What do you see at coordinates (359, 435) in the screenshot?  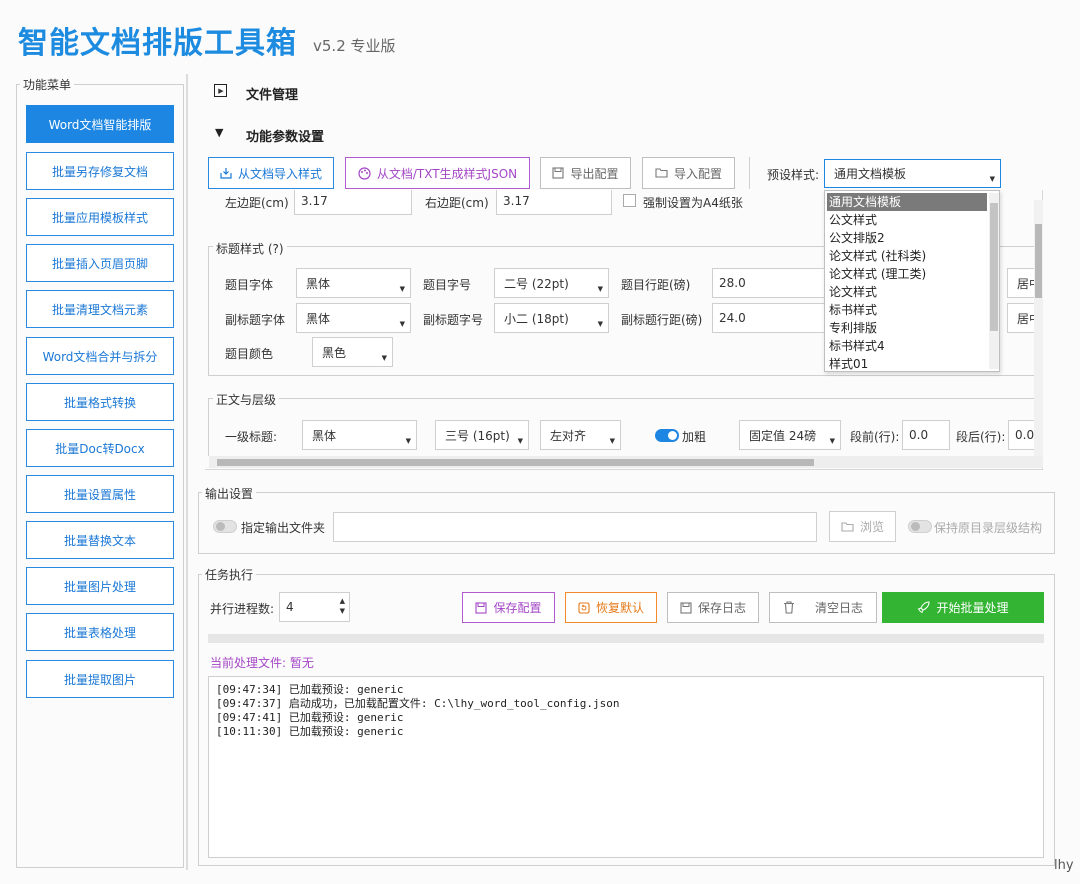 I see `h1-font-select: 黑体 ▼` at bounding box center [359, 435].